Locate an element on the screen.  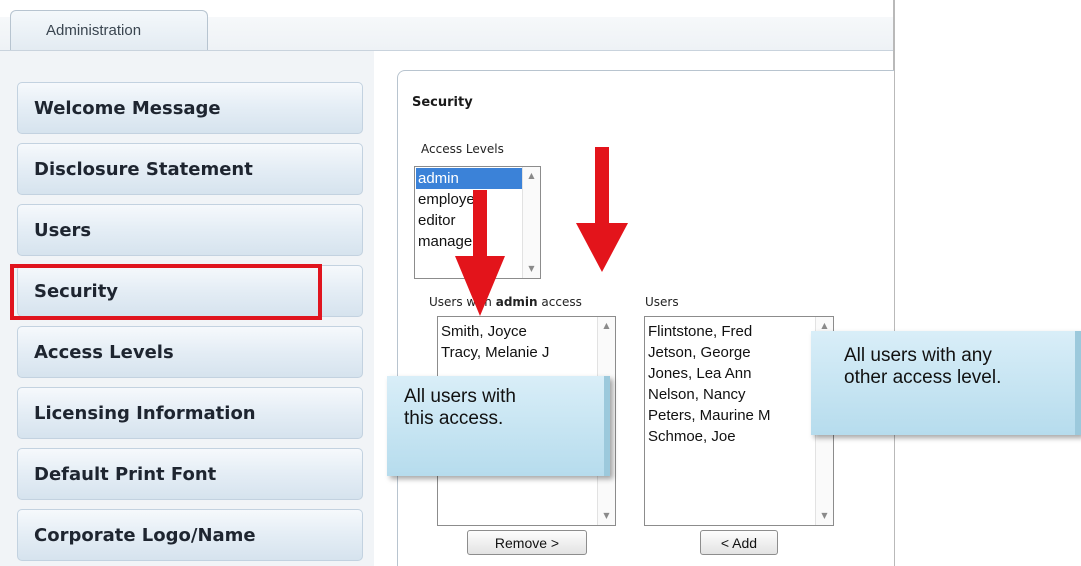
list-item: Peters, Maurine M is located at coordinates (730, 415).